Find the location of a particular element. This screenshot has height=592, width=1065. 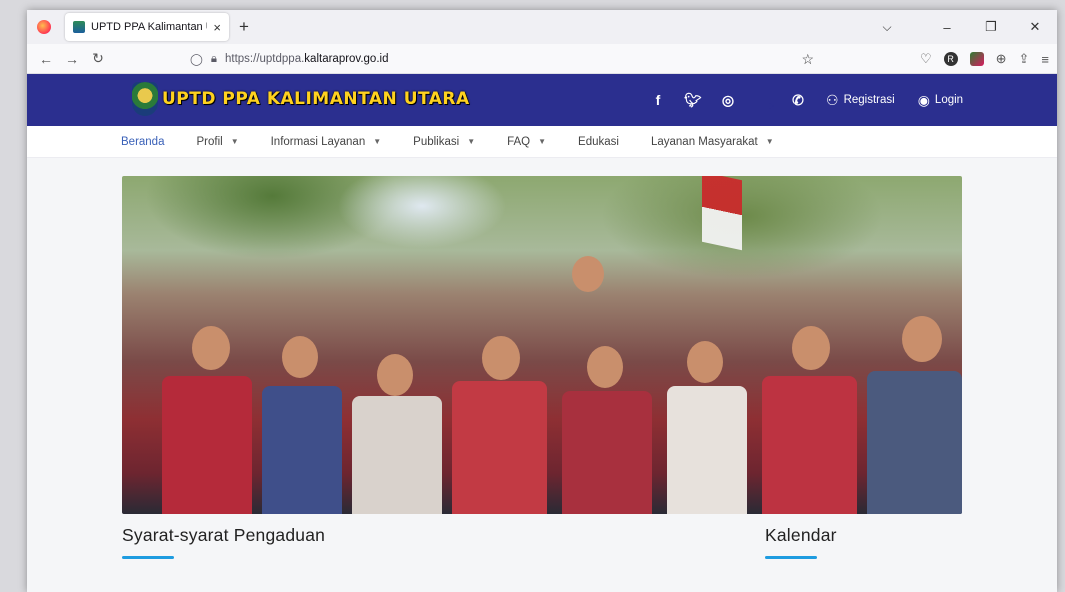

twitter-icon: 🐦︎ is located at coordinates (693, 100).